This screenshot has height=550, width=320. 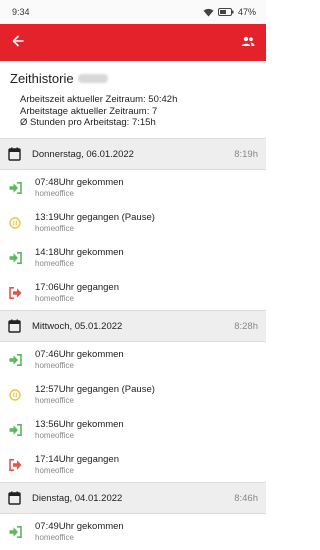 What do you see at coordinates (246, 12) in the screenshot?
I see `battery-percent: 47%` at bounding box center [246, 12].